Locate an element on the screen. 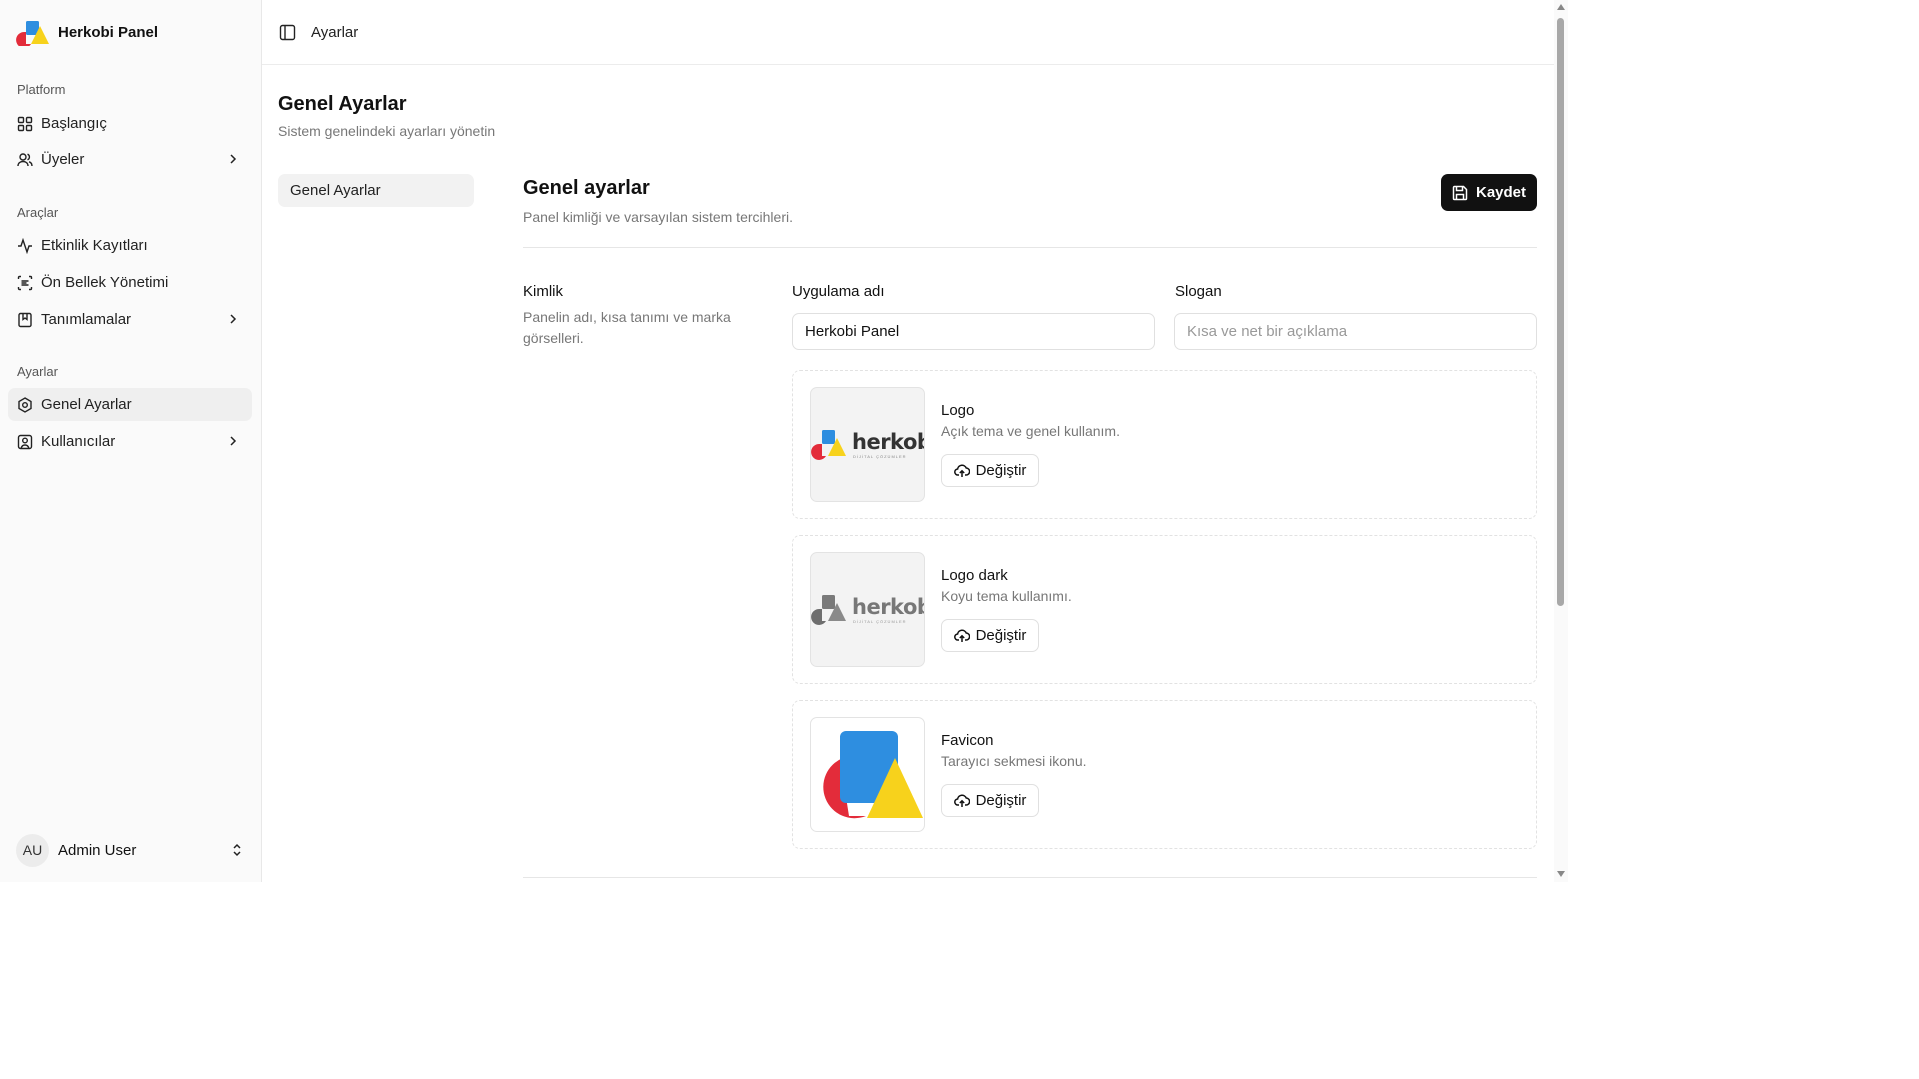 The height and width of the screenshot is (1079, 1919). logo-tagline: DİJİTAL ÇÖZÜMLER is located at coordinates (880, 456).